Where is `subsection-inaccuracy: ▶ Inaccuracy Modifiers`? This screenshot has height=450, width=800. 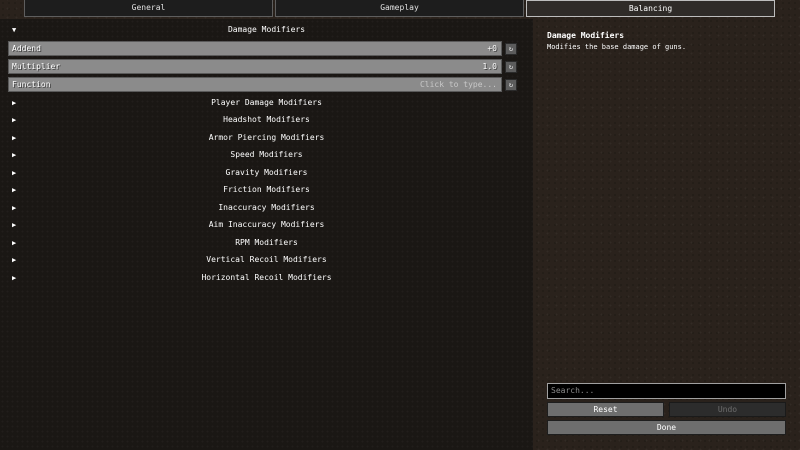
subsection-inaccuracy: ▶ Inaccuracy Modifiers is located at coordinates (266, 208).